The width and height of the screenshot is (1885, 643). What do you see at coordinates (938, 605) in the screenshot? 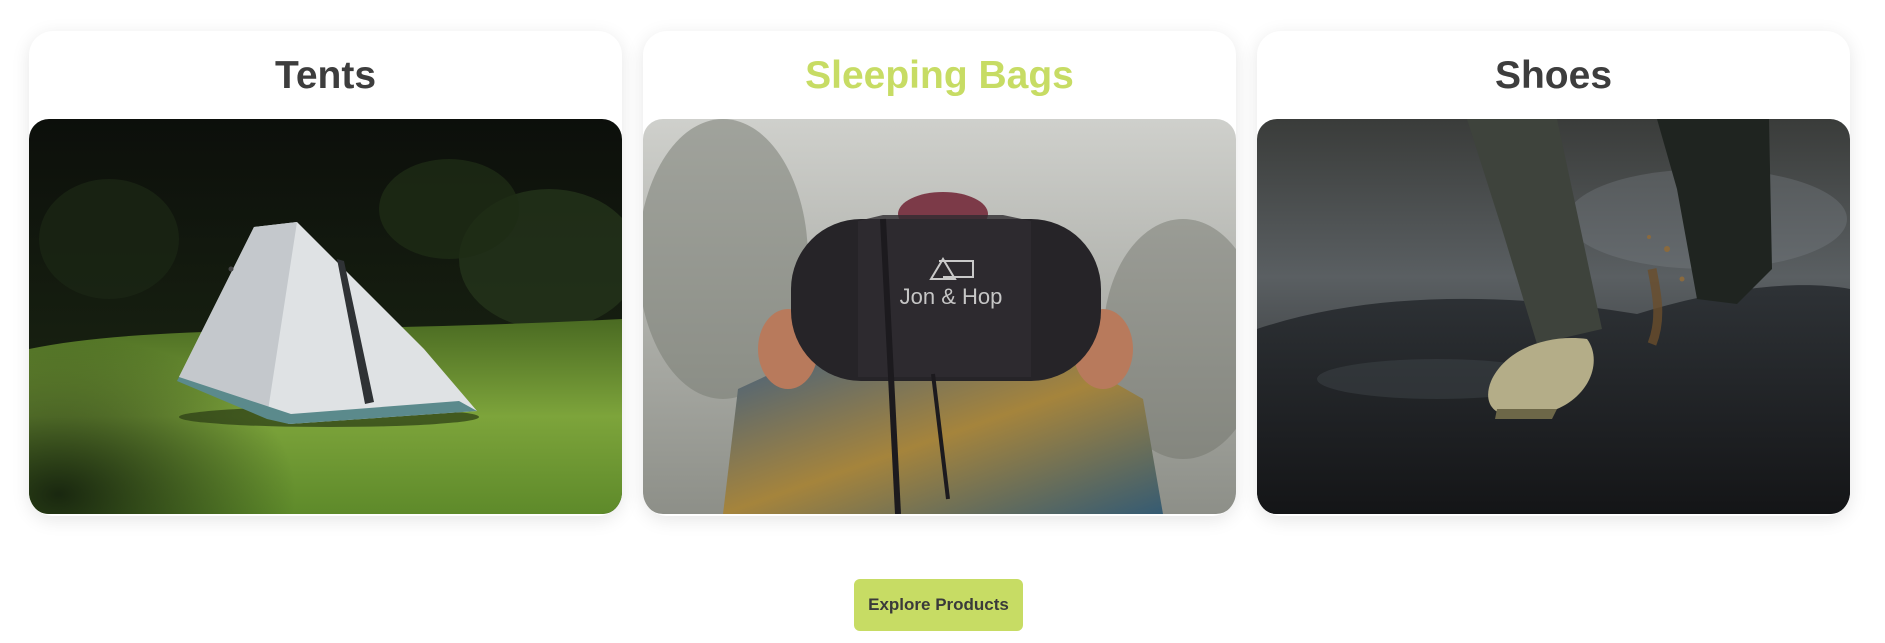
I see `explore-products-button: Explore Products` at bounding box center [938, 605].